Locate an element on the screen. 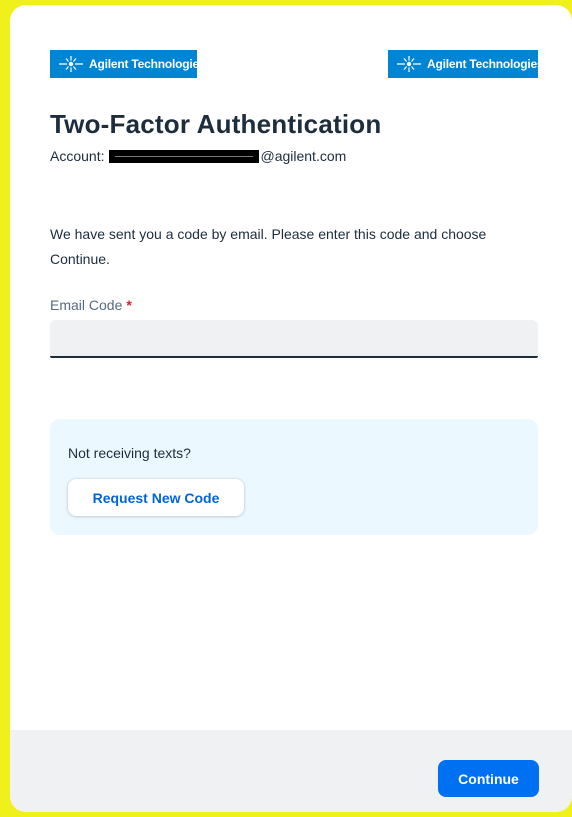  redacted-username is located at coordinates (184, 156).